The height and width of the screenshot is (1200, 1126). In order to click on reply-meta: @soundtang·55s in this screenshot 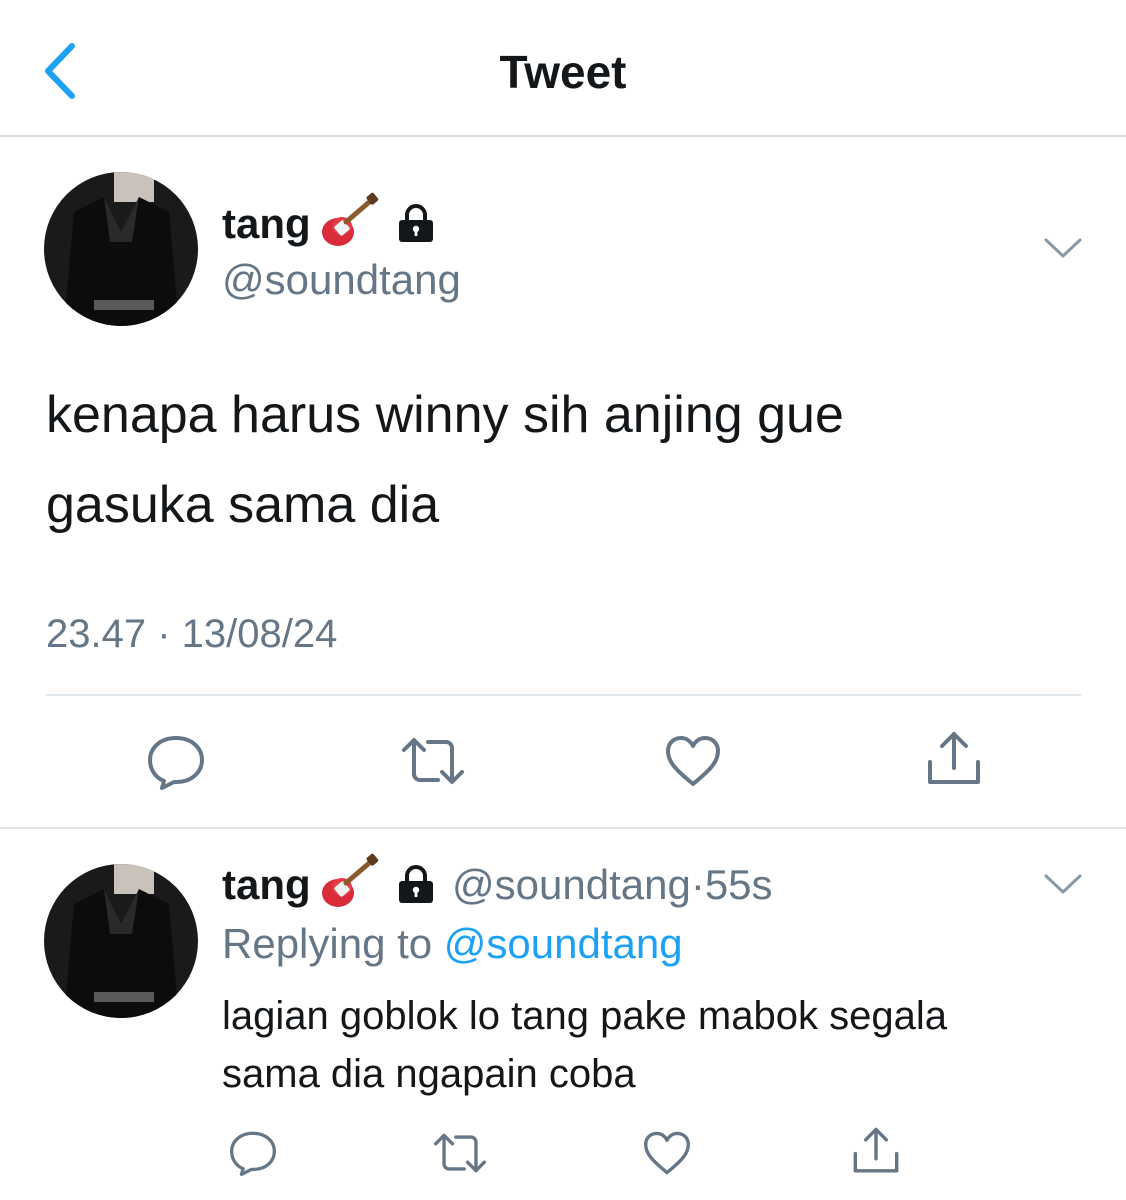, I will do `click(612, 885)`.